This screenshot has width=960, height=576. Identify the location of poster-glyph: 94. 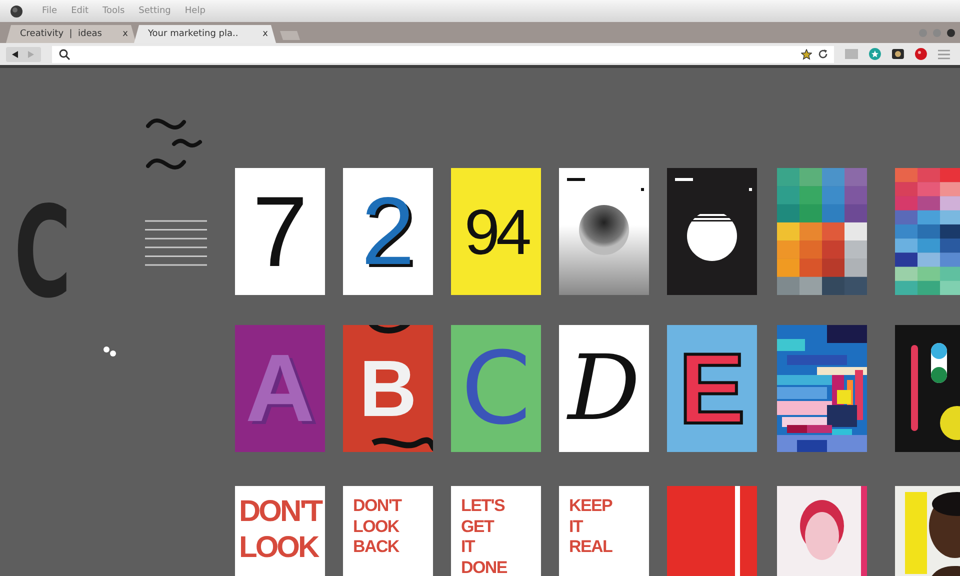
(496, 232).